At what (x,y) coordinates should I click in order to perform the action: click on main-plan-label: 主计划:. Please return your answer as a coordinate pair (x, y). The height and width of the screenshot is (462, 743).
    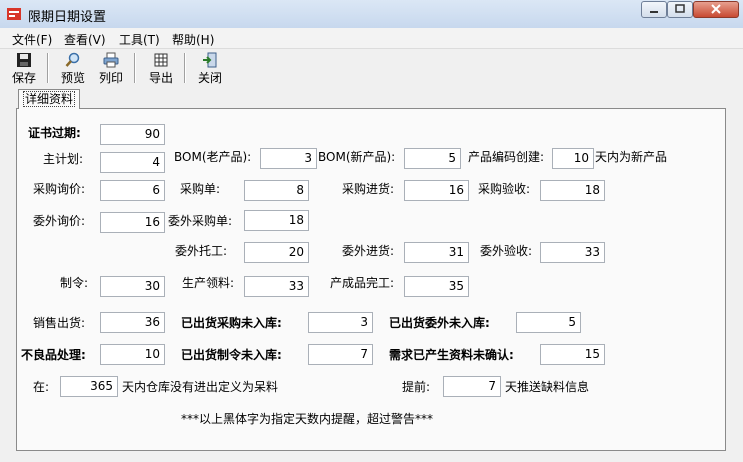
    Looking at the image, I should click on (63, 159).